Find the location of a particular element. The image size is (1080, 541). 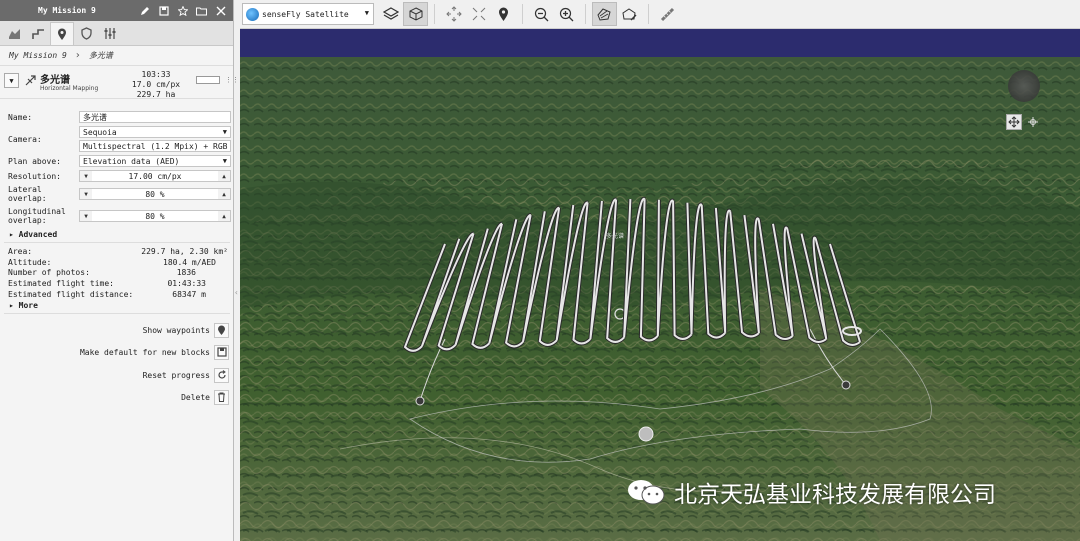

chevron-right-icon: › is located at coordinates (77, 55).